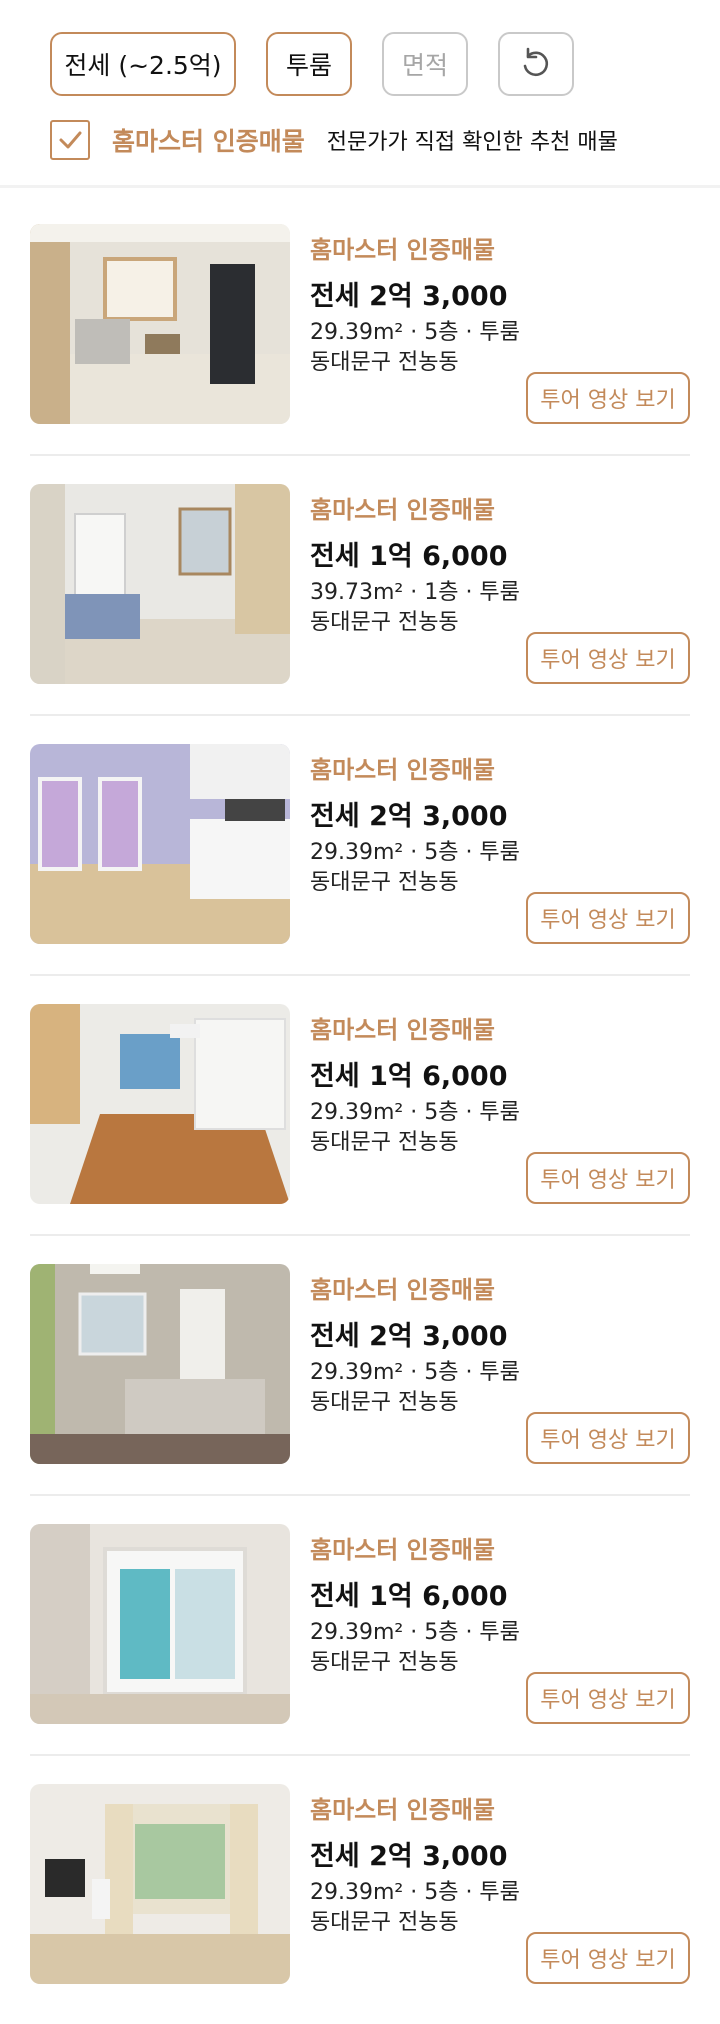  I want to click on refresh-icon, so click(536, 62).